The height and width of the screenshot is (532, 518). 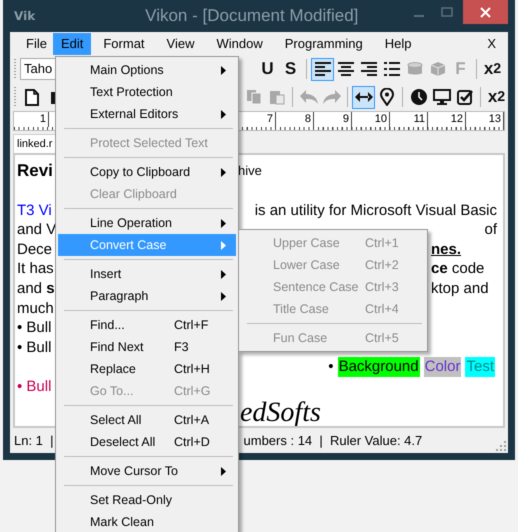 I want to click on ruler-number: 13, so click(x=485, y=119).